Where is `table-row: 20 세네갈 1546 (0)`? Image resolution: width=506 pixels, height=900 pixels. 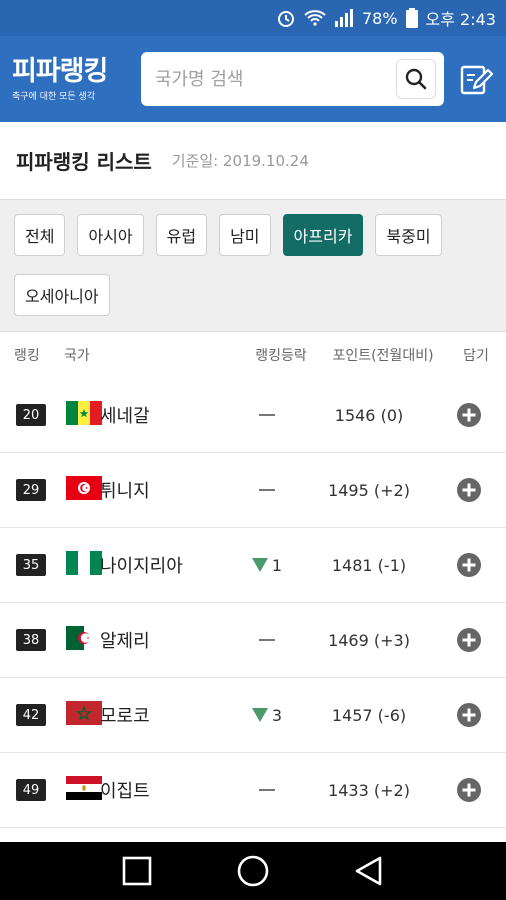
table-row: 20 세네갈 1546 (0) is located at coordinates (253, 415).